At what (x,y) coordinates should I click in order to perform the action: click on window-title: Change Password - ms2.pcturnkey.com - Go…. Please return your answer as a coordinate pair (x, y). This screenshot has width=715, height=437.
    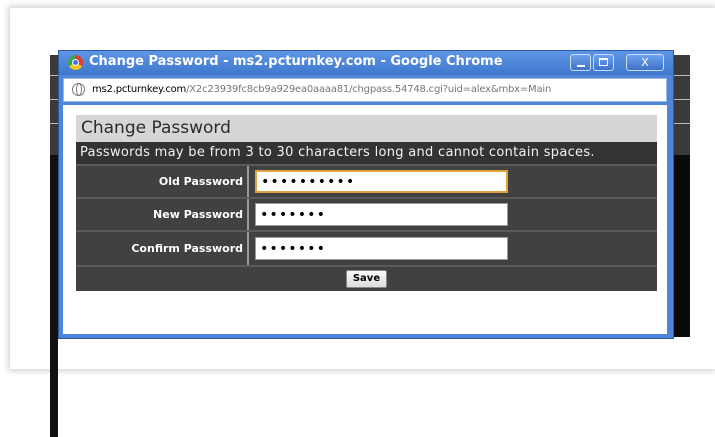
    Looking at the image, I should click on (296, 61).